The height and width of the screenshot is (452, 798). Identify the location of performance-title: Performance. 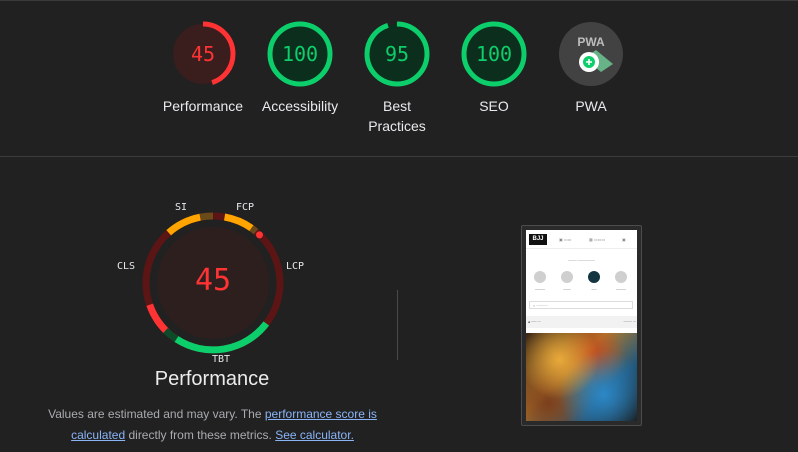
(212, 379).